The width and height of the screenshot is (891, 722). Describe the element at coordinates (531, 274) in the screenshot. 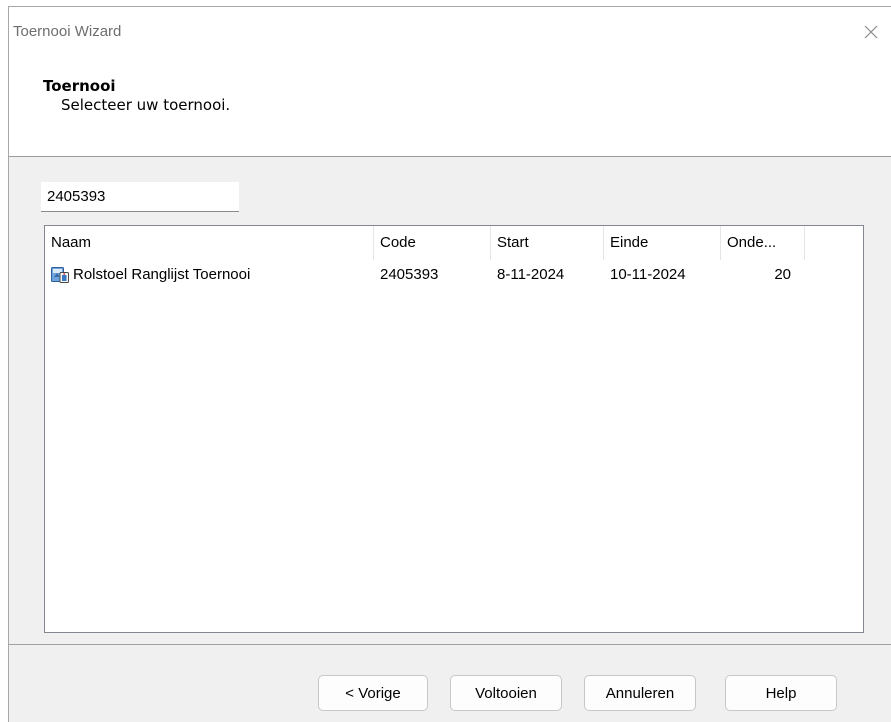

I see `cell-start: 8-11-2024` at that location.